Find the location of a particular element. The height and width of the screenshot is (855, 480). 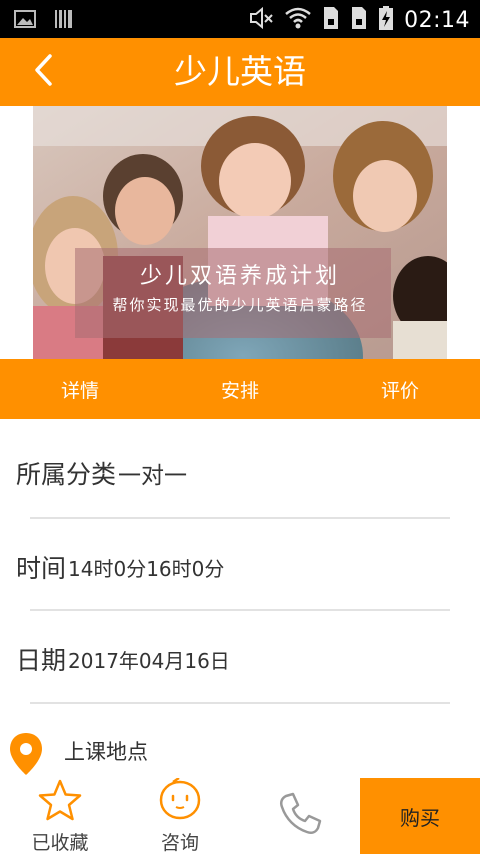

wifi-icon is located at coordinates (298, 20).